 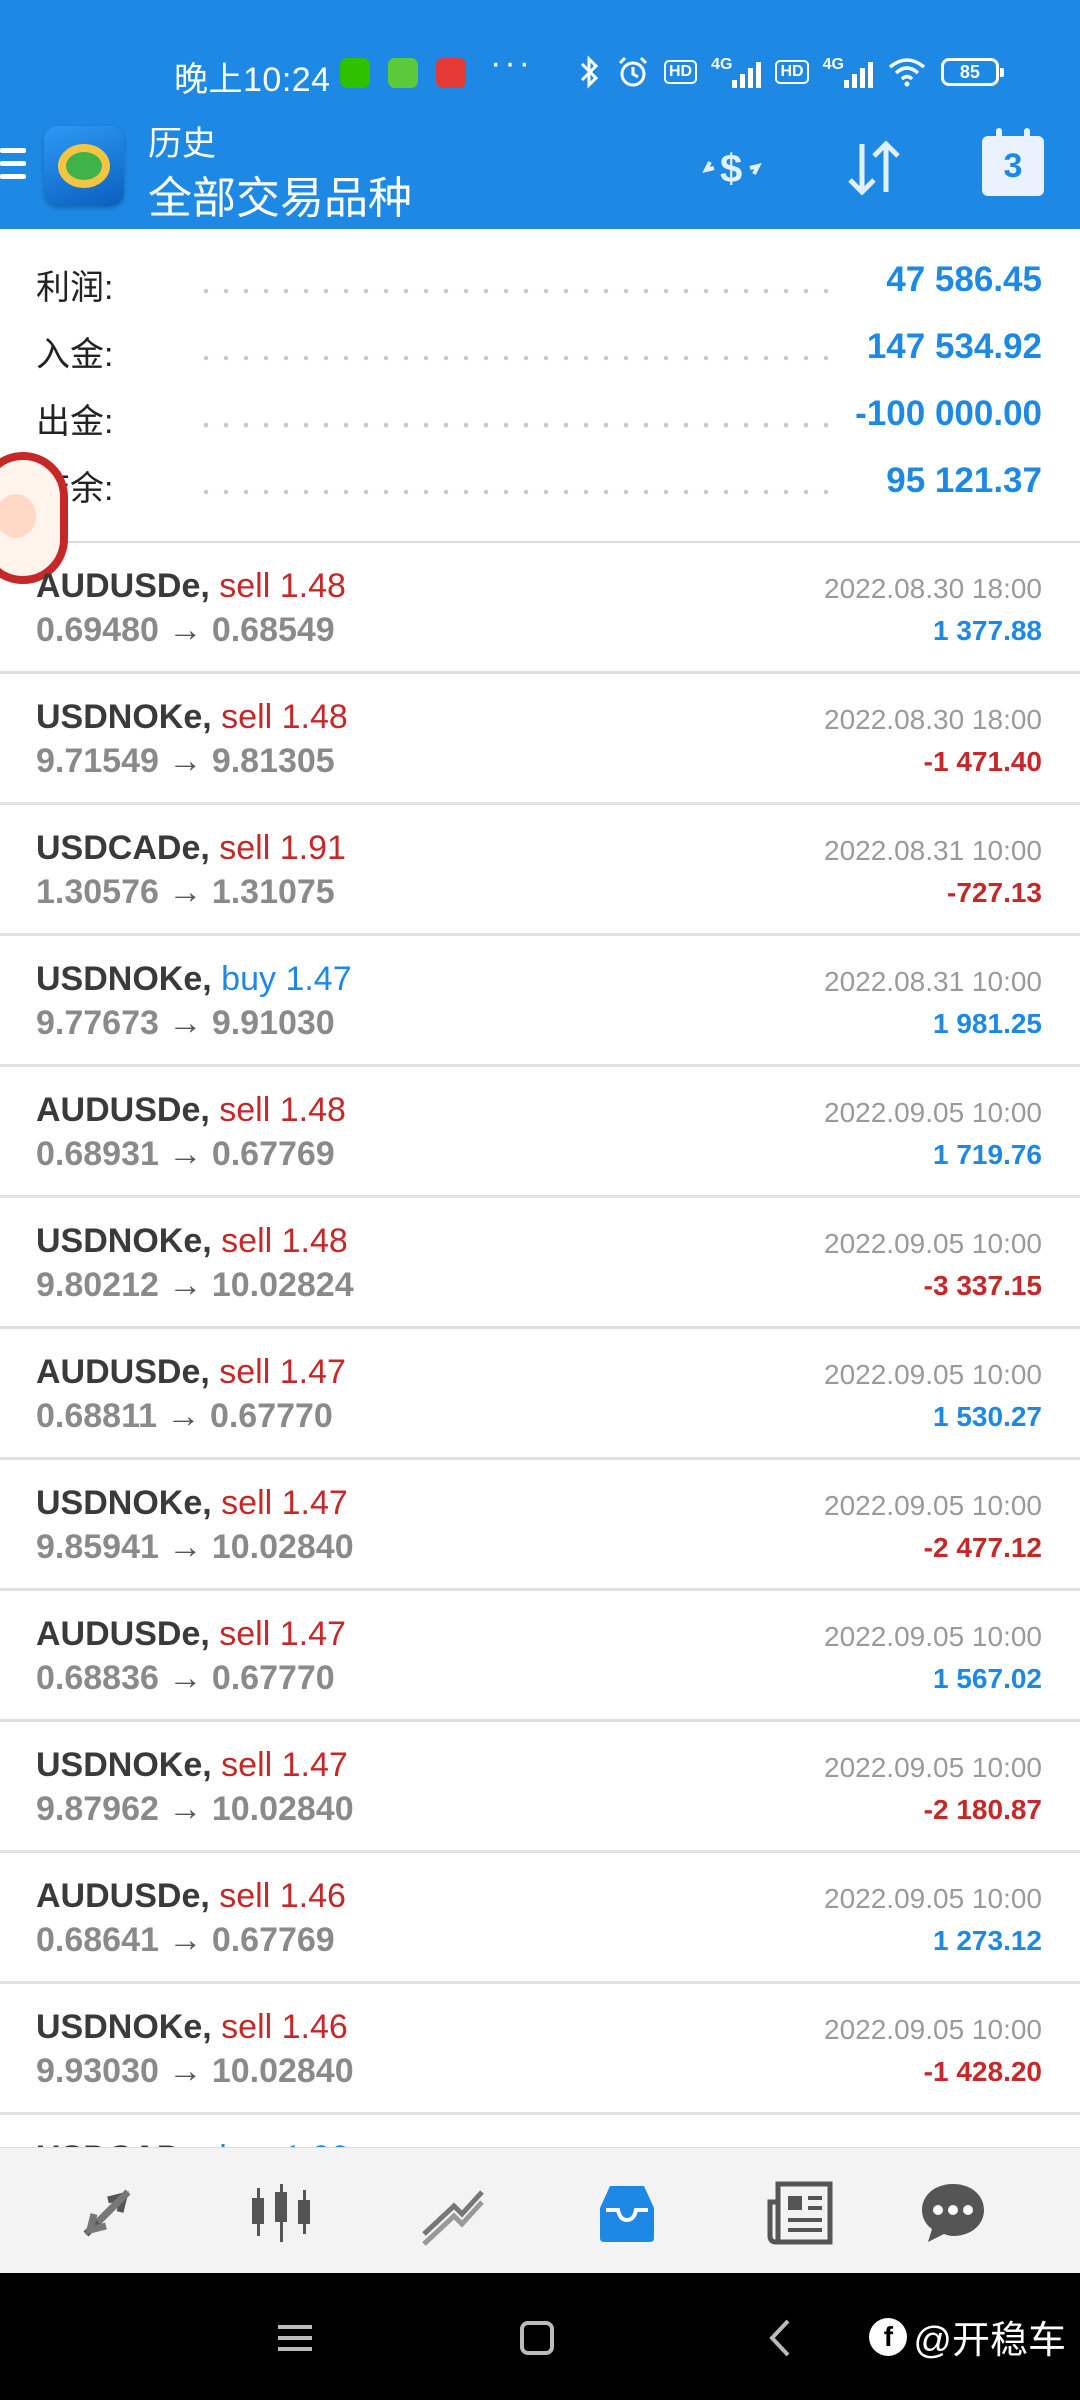 I want to click on summary-withdrawal: 出金: -100 000.00, so click(x=540, y=417).